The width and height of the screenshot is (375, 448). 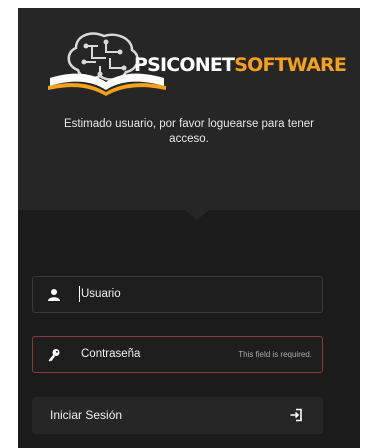 What do you see at coordinates (103, 56) in the screenshot?
I see `brain-icon` at bounding box center [103, 56].